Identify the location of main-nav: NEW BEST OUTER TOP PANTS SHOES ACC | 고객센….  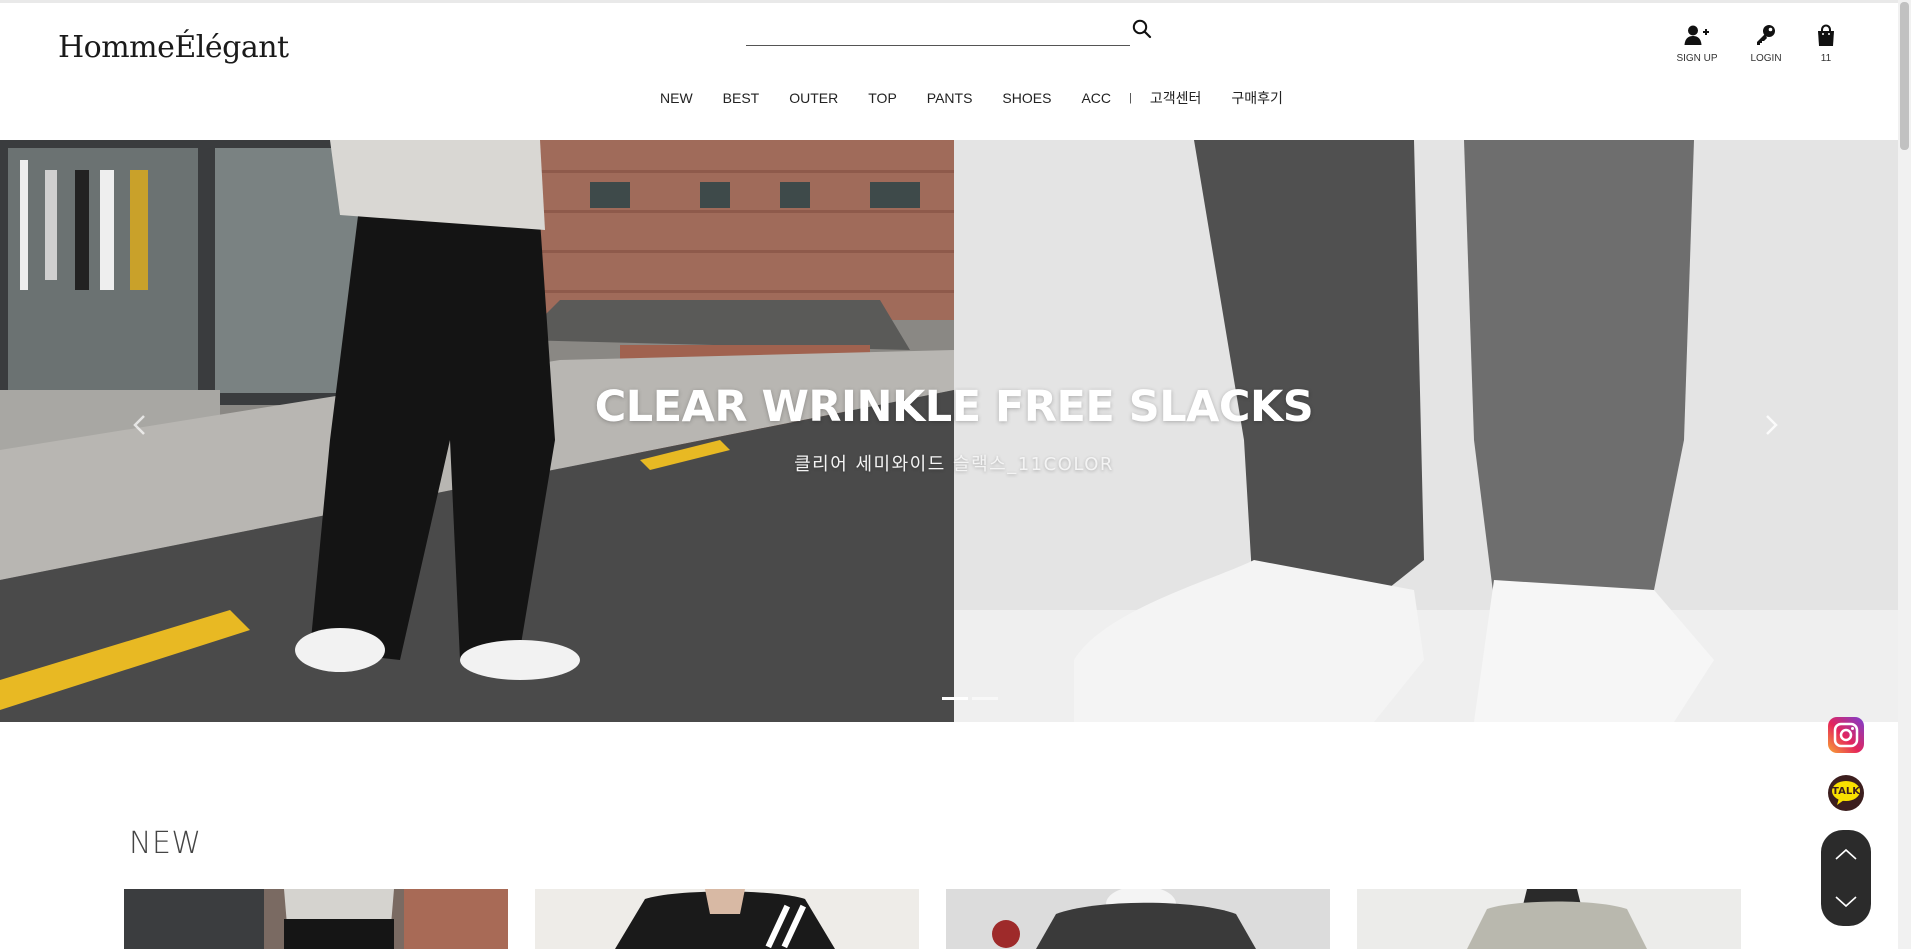
(986, 98).